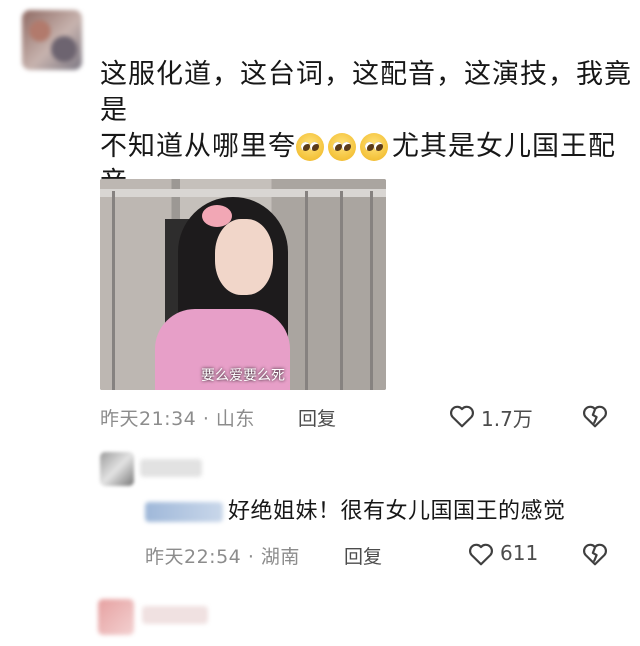 The width and height of the screenshot is (640, 646). Describe the element at coordinates (244, 257) in the screenshot. I see `image-figure-face` at that location.